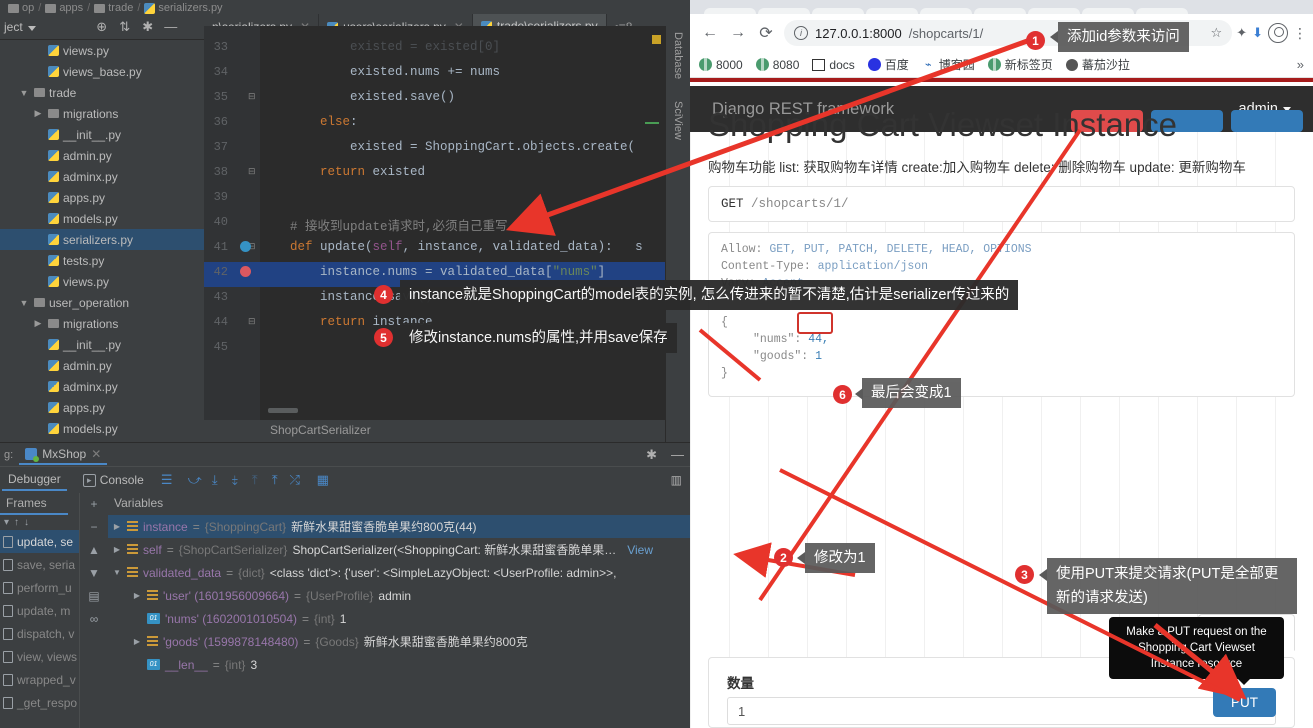 Image resolution: width=1313 pixels, height=728 pixels. I want to click on put-button: PUT, so click(1244, 702).